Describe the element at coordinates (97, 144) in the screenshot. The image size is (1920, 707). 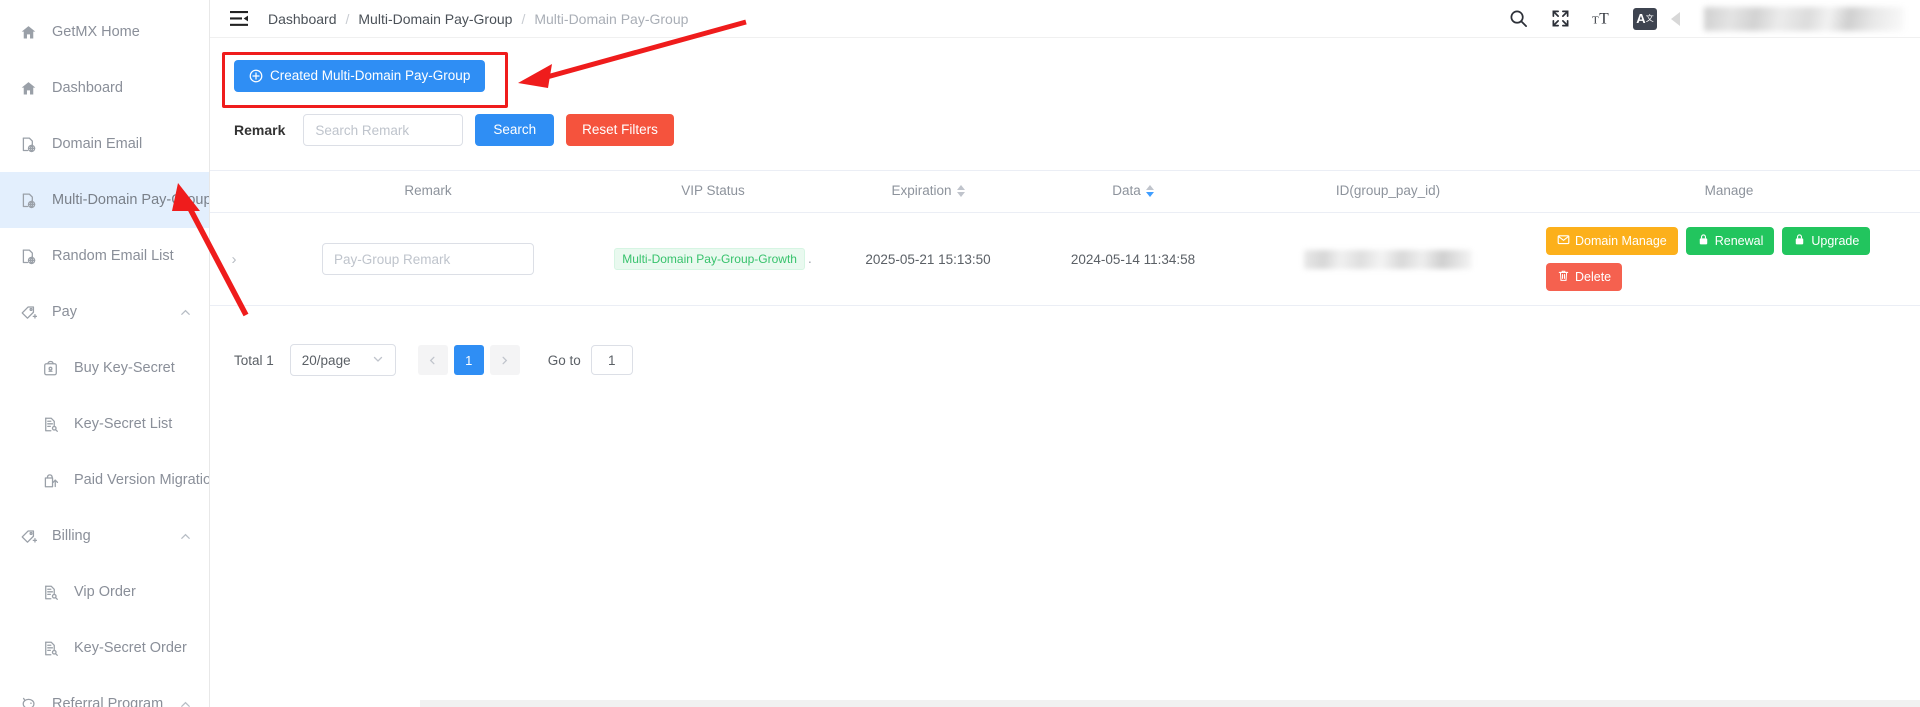
I see `sidebar-item-label: Domain Email` at that location.